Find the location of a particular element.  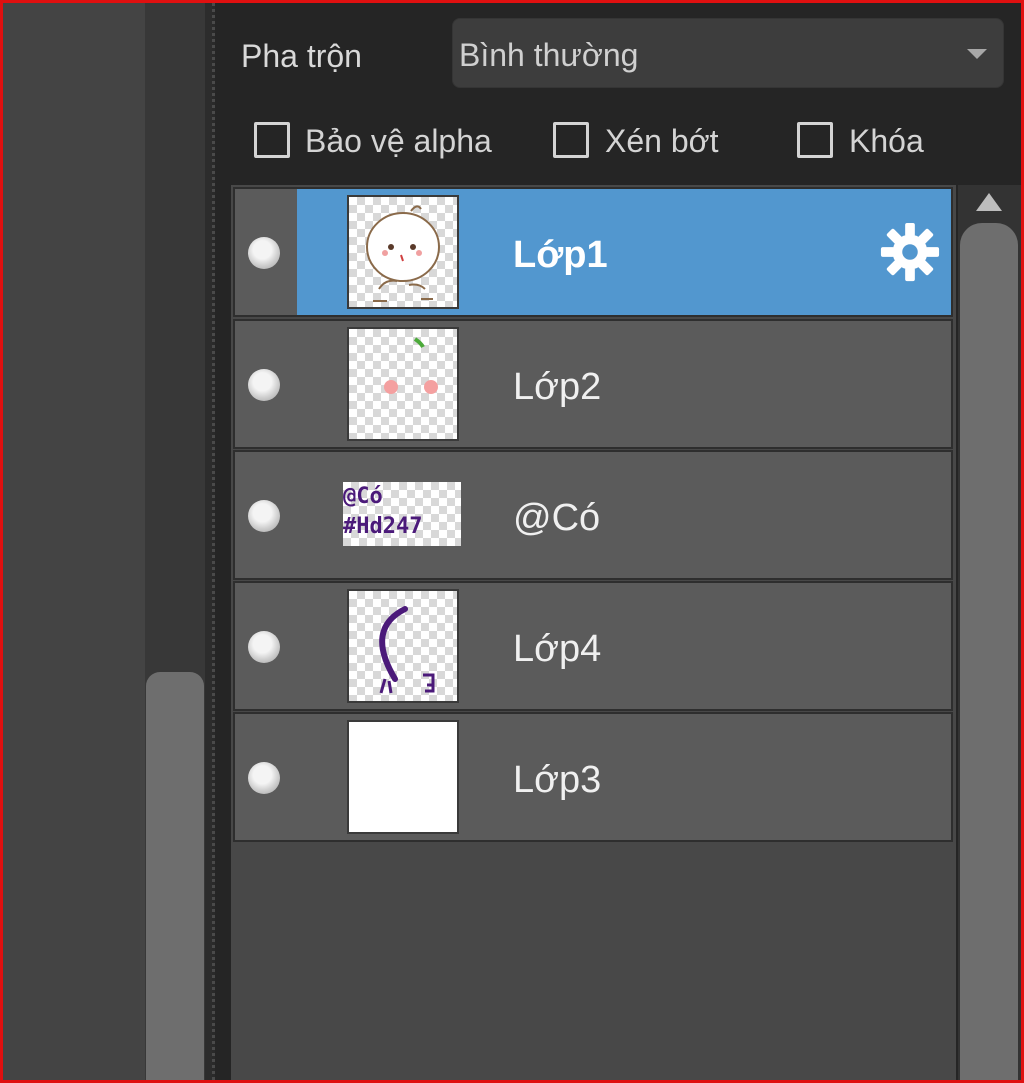

layer-row-lop4: Lớp4 is located at coordinates (593, 646).